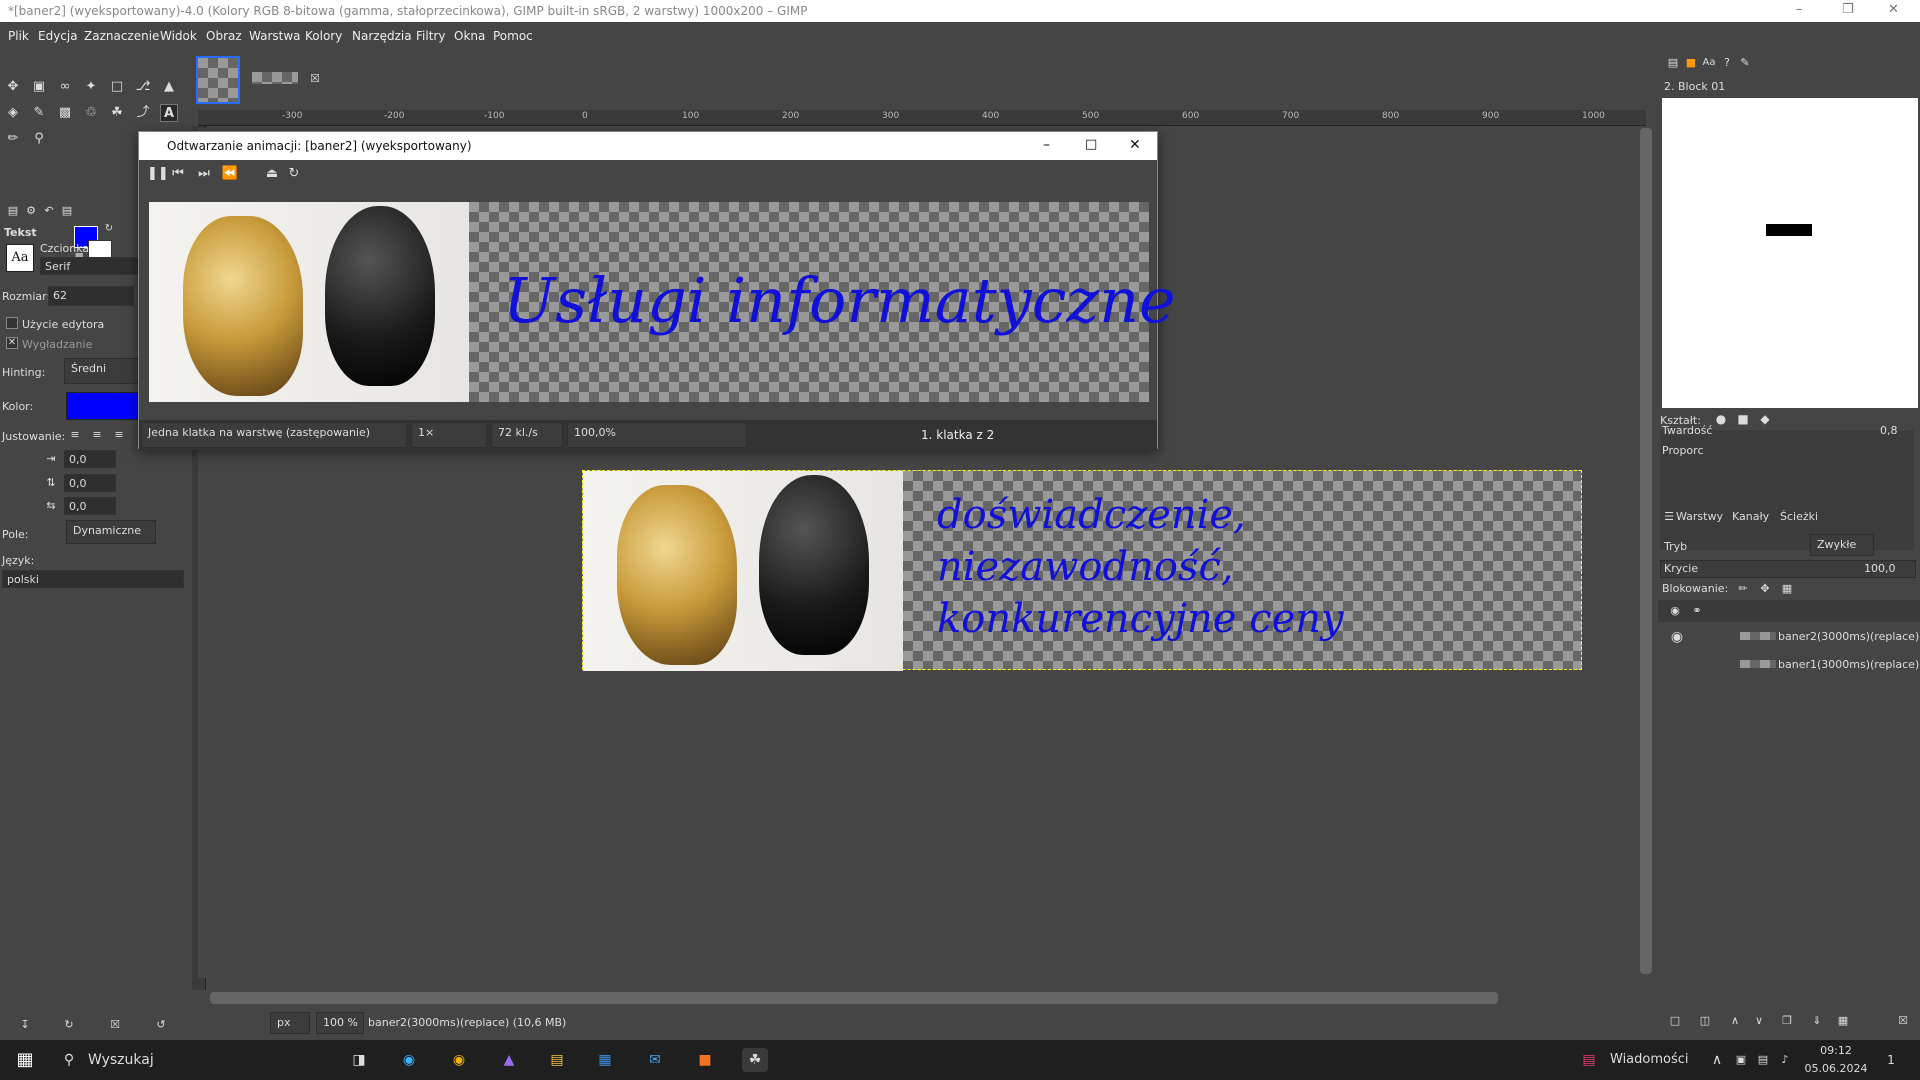 The height and width of the screenshot is (1080, 1920). I want to click on use-editor-checkbox, so click(12, 323).